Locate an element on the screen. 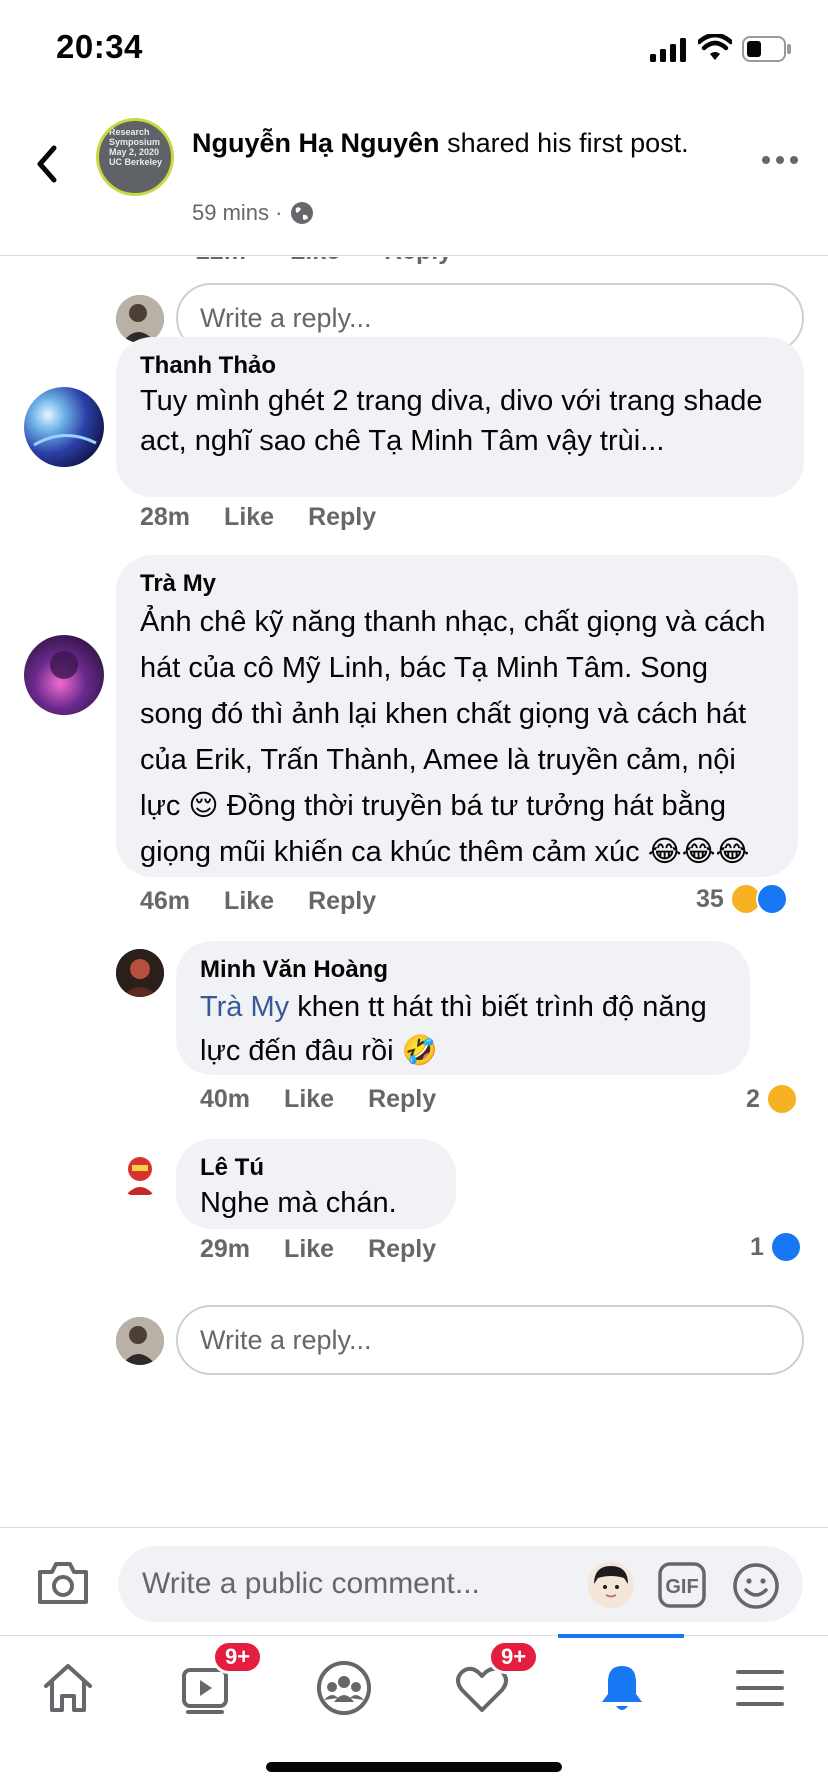  watch-notification-badge: 9+ is located at coordinates (238, 1657).